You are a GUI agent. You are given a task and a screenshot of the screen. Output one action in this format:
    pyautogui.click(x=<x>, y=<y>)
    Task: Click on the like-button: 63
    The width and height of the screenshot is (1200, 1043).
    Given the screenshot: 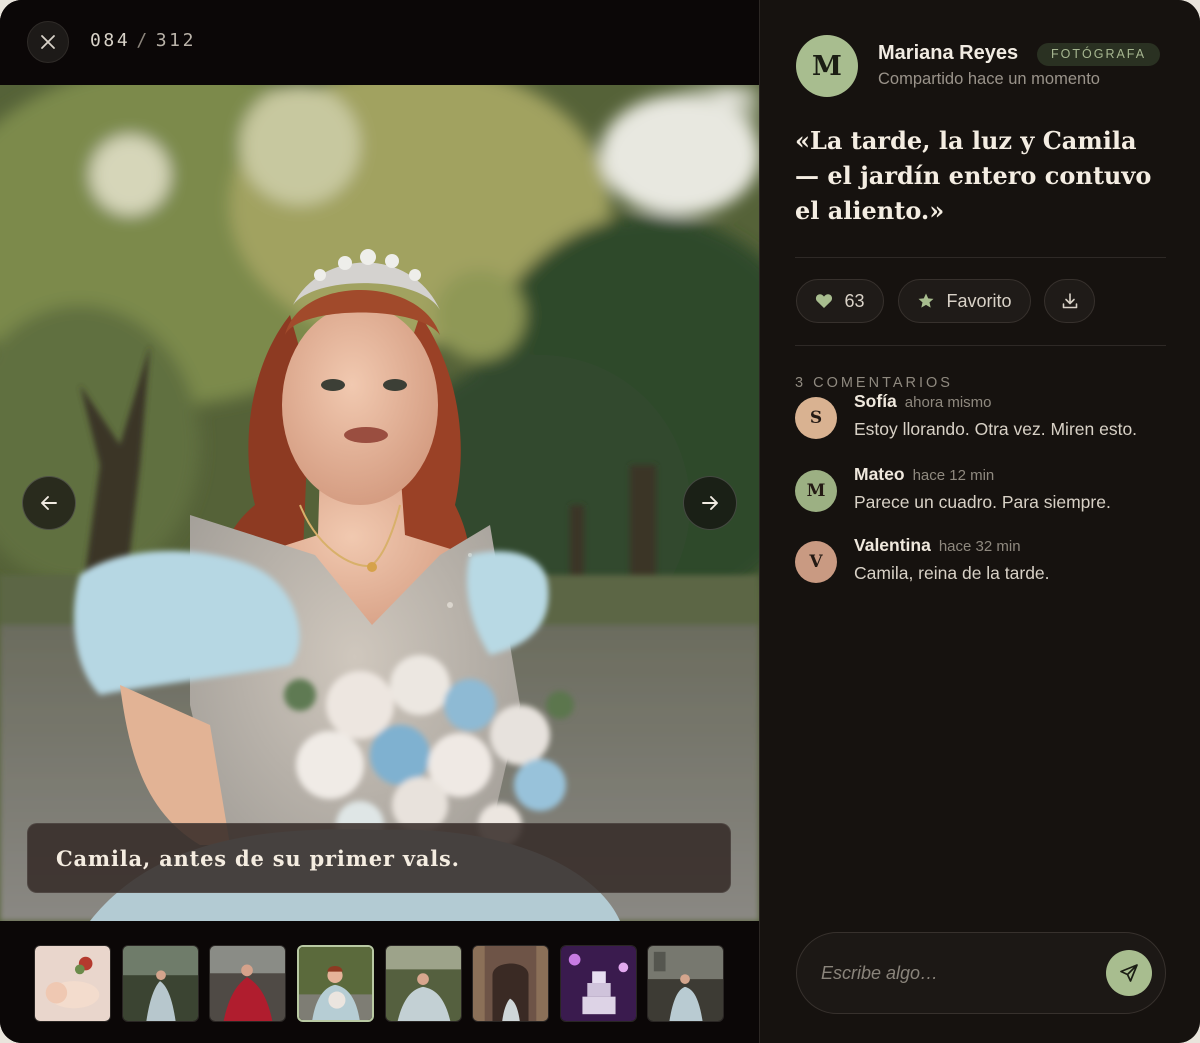 What is the action you would take?
    pyautogui.click(x=840, y=301)
    